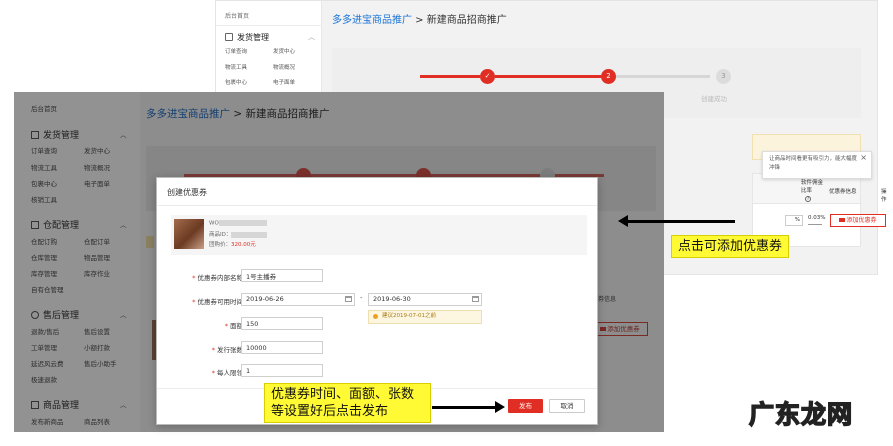 The height and width of the screenshot is (446, 893). I want to click on issue-count-input, so click(282, 347).